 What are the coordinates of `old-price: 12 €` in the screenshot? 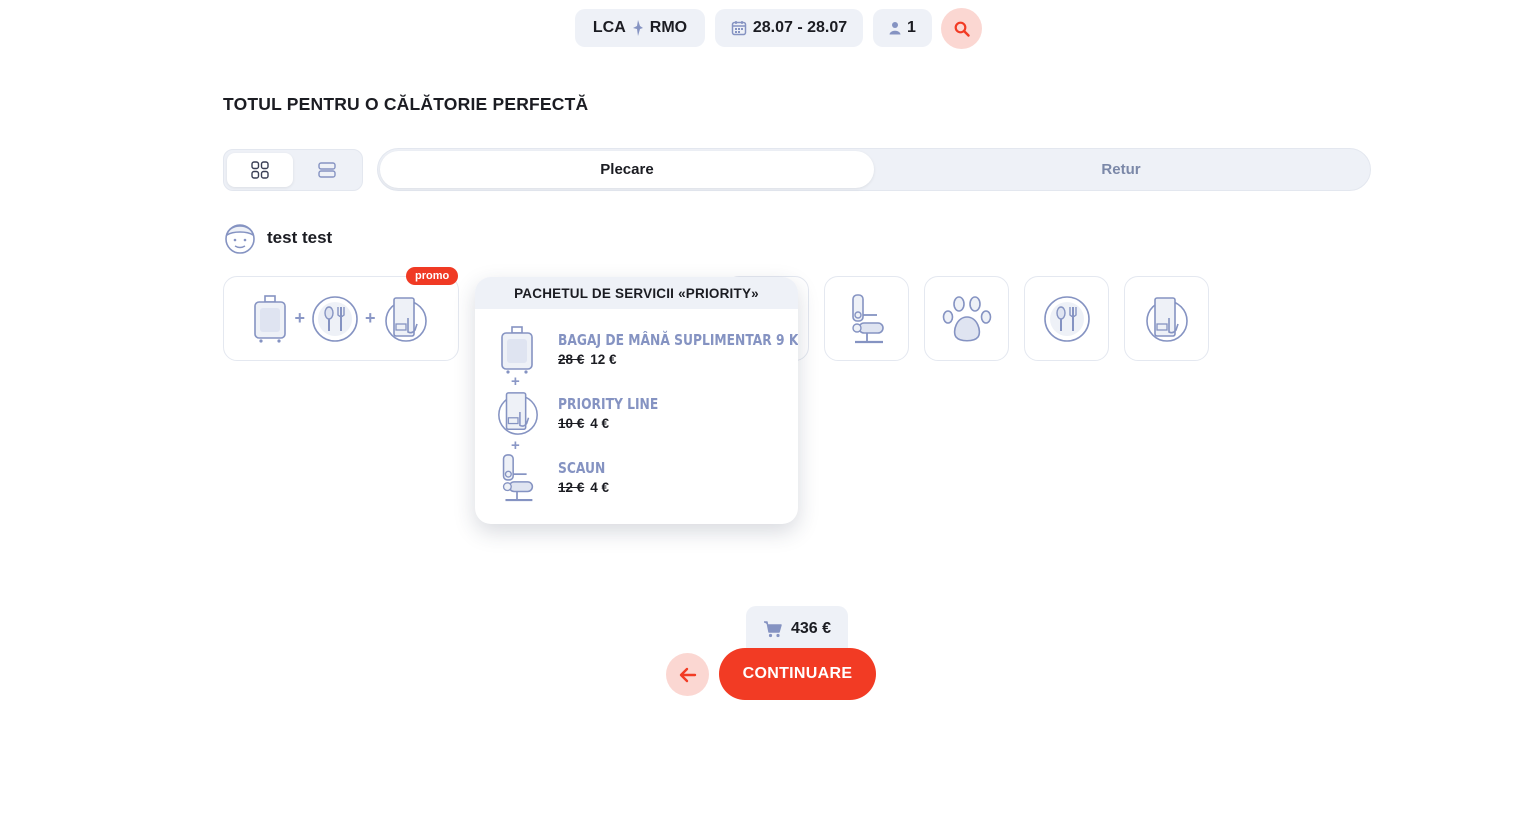 It's located at (571, 487).